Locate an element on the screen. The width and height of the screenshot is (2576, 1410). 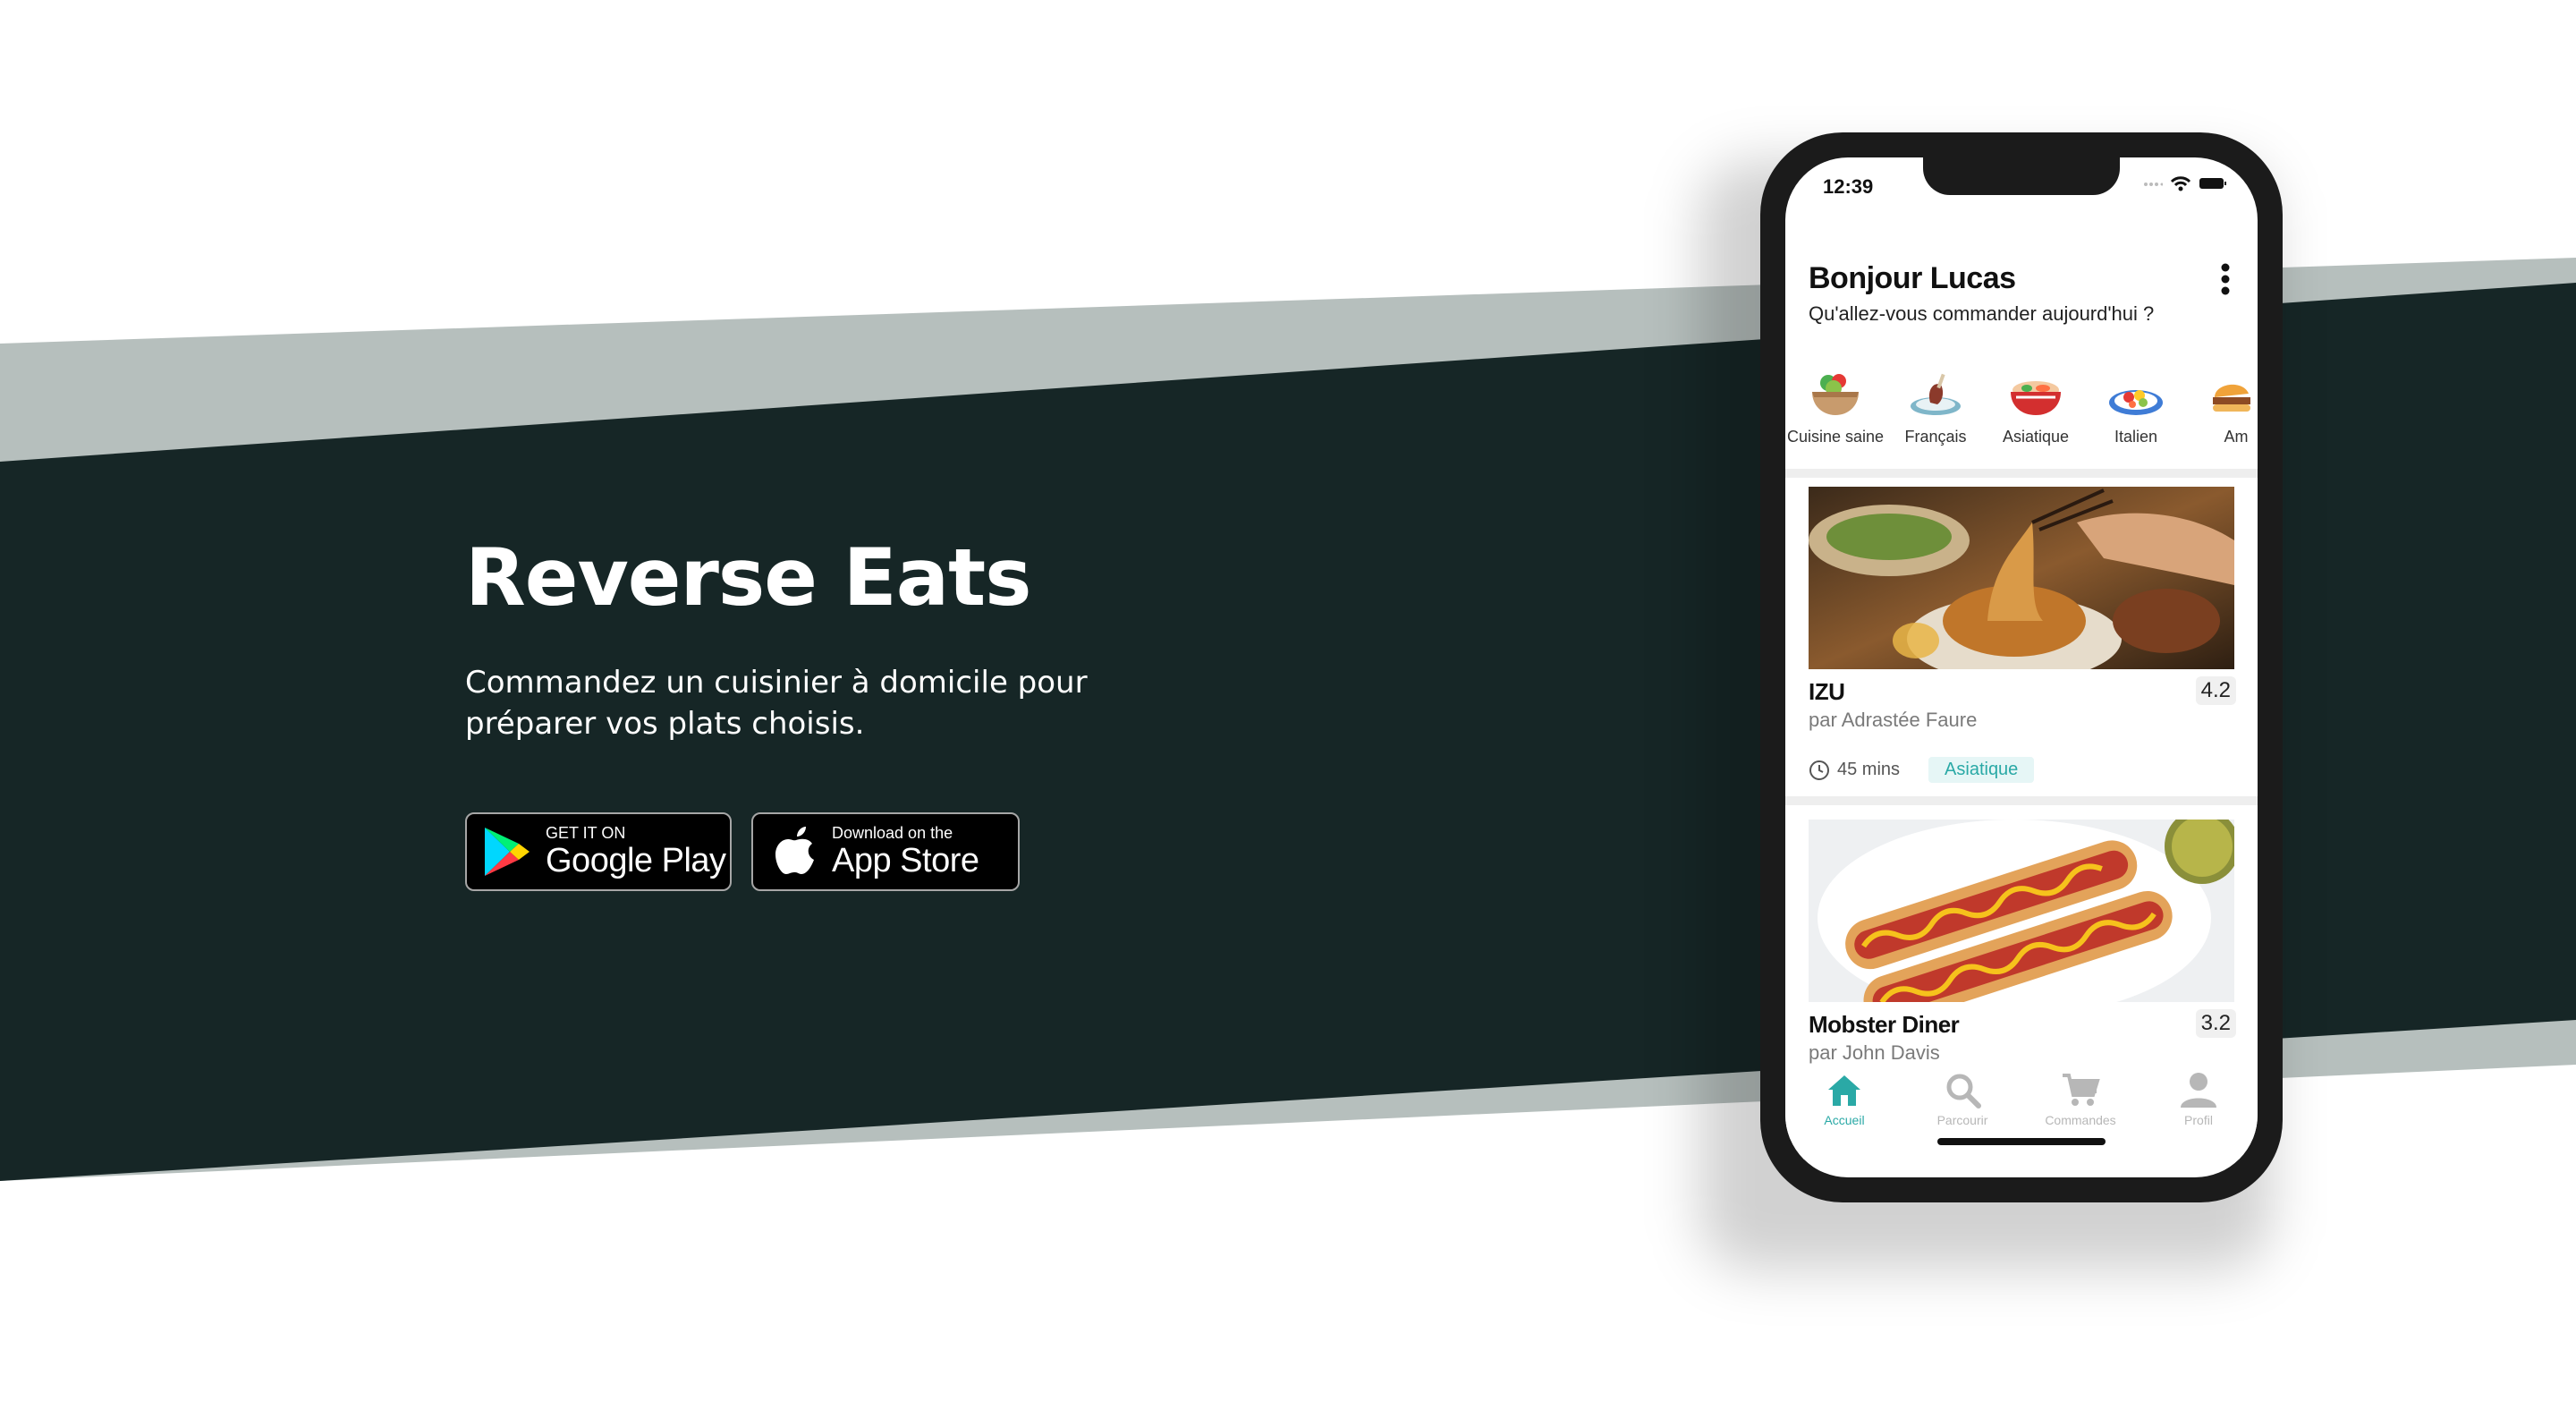
category-italien: Italien is located at coordinates (2136, 411).